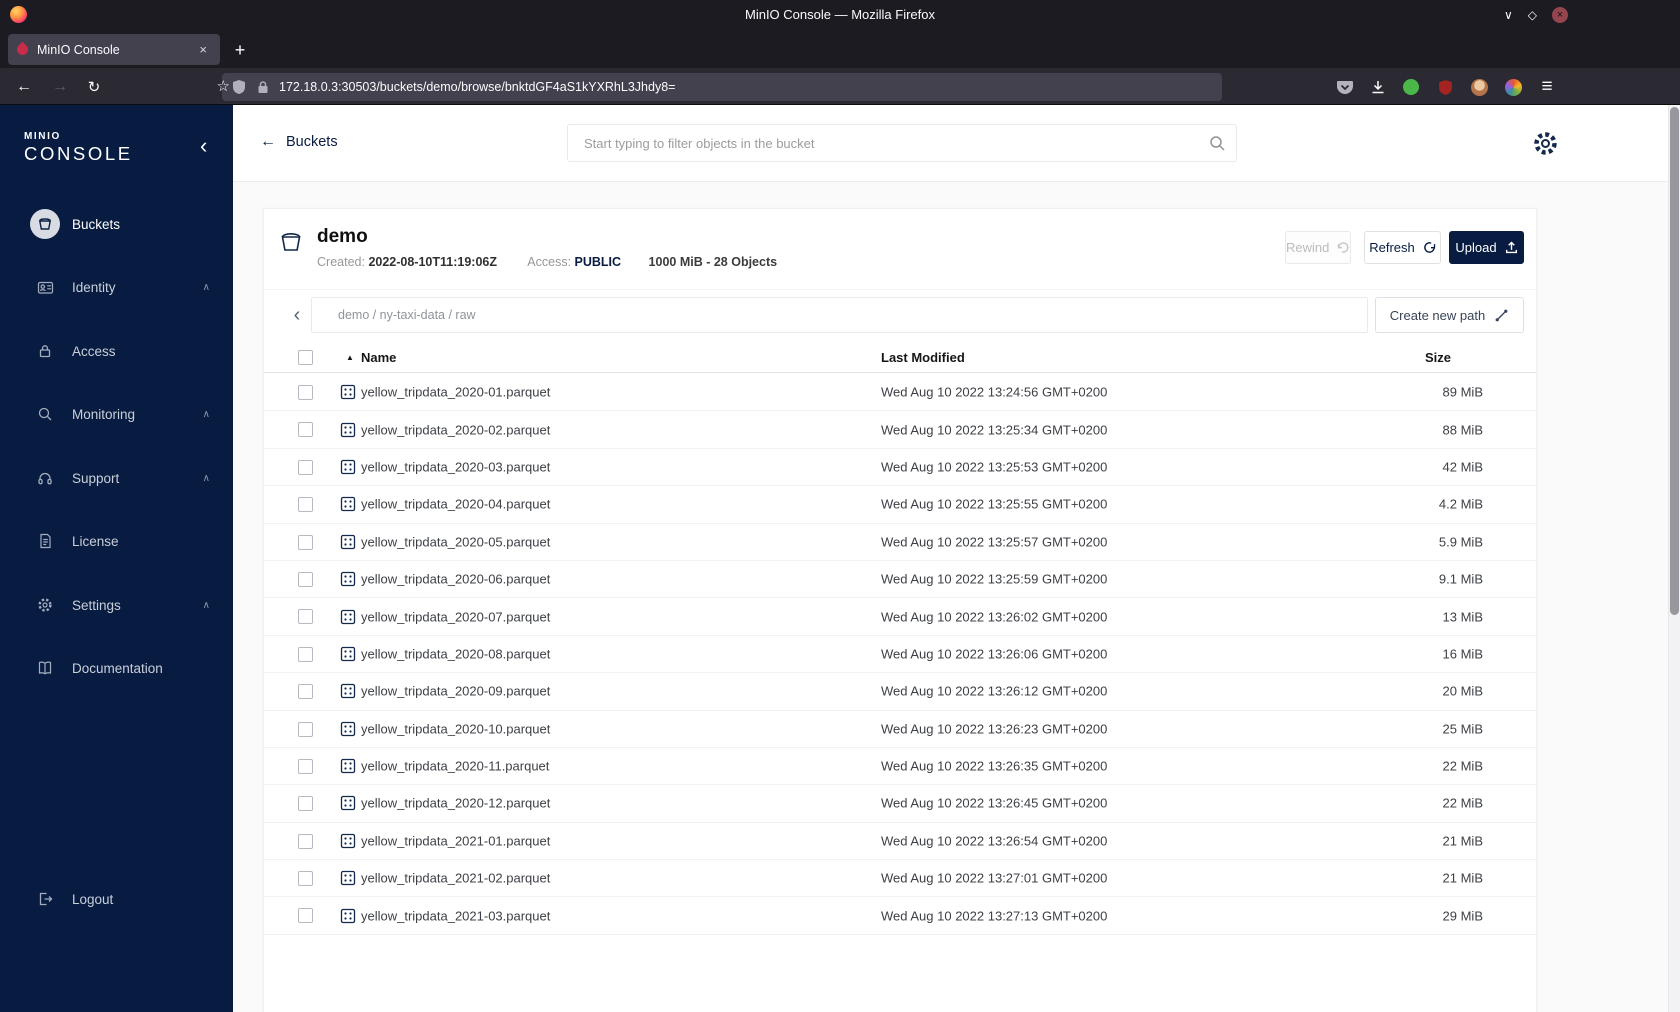 The height and width of the screenshot is (1012, 1680). What do you see at coordinates (1402, 247) in the screenshot?
I see `refresh-button: Refresh` at bounding box center [1402, 247].